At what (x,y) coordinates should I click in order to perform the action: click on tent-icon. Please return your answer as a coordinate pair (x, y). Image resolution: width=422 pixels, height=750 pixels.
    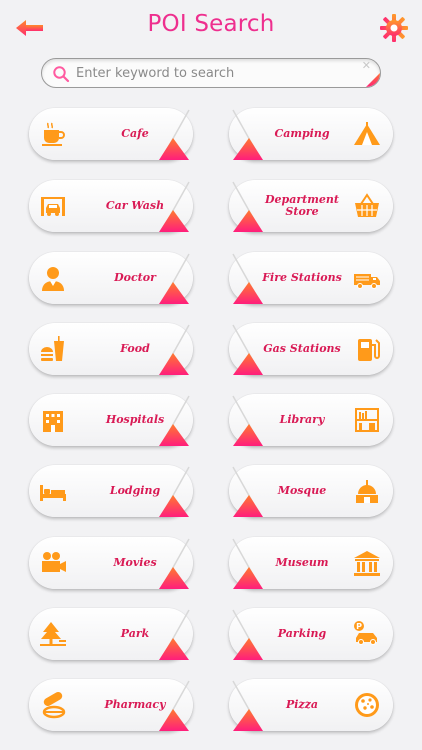
    Looking at the image, I should click on (367, 133).